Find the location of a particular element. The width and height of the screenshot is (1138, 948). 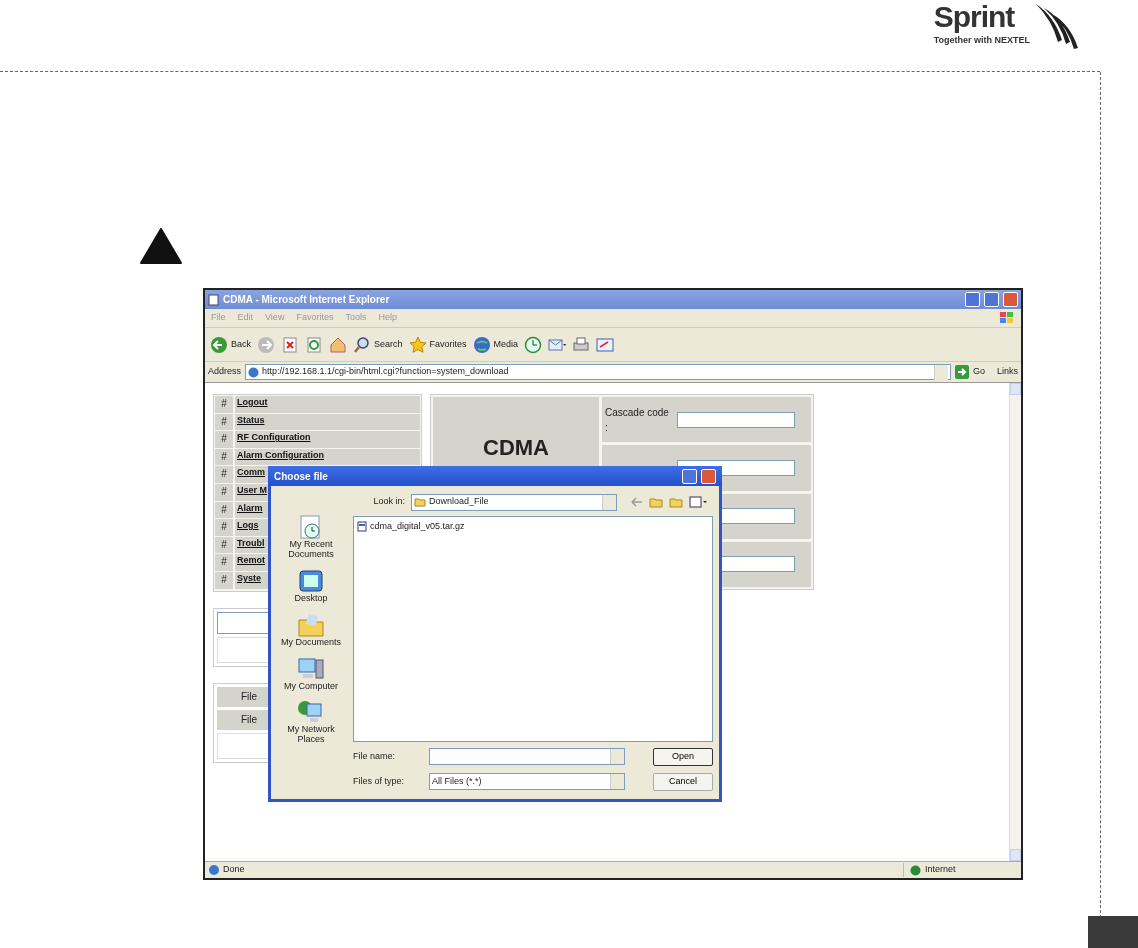

place-label: Desktop is located at coordinates (311, 598).